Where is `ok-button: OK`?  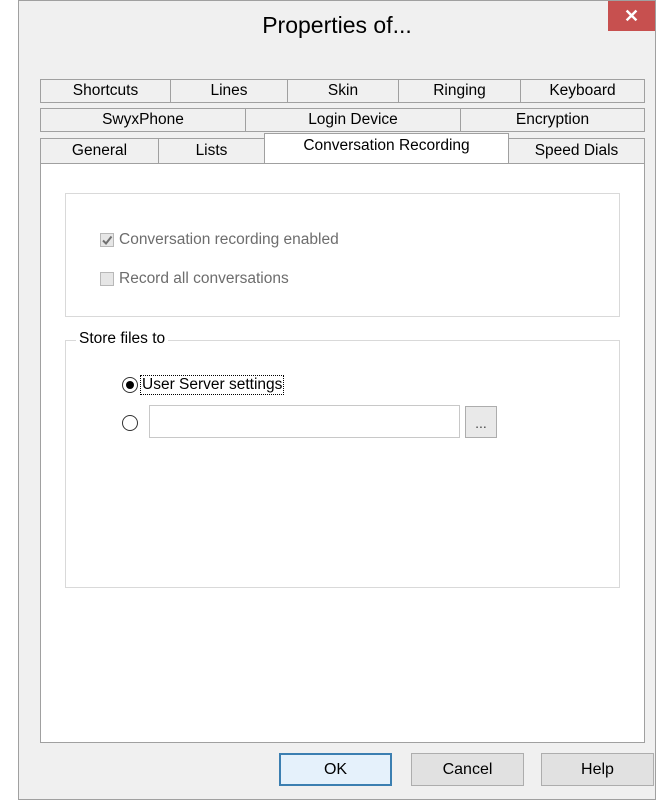
ok-button: OK is located at coordinates (335, 769).